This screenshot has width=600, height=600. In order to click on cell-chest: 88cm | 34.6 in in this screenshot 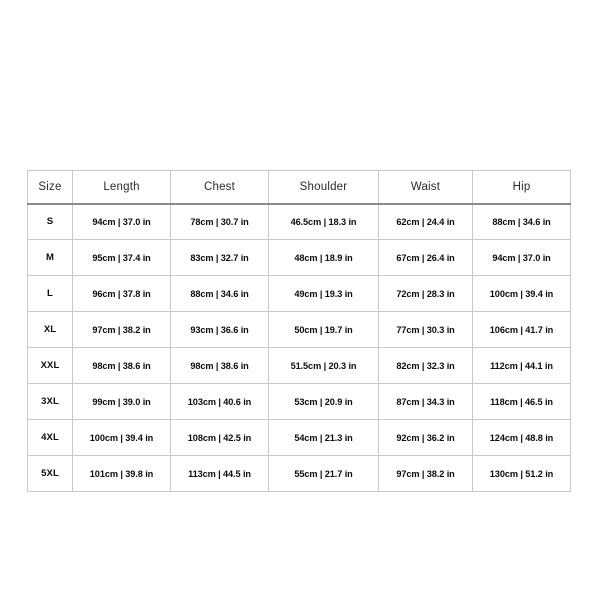, I will do `click(219, 293)`.